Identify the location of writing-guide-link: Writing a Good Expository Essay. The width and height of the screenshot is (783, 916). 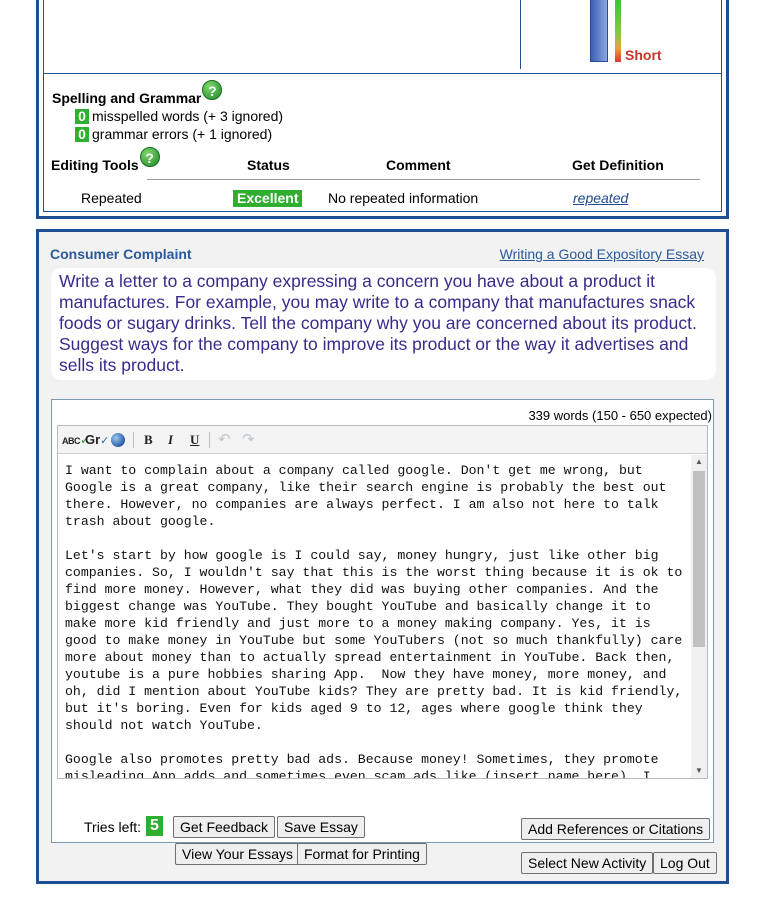
(602, 254).